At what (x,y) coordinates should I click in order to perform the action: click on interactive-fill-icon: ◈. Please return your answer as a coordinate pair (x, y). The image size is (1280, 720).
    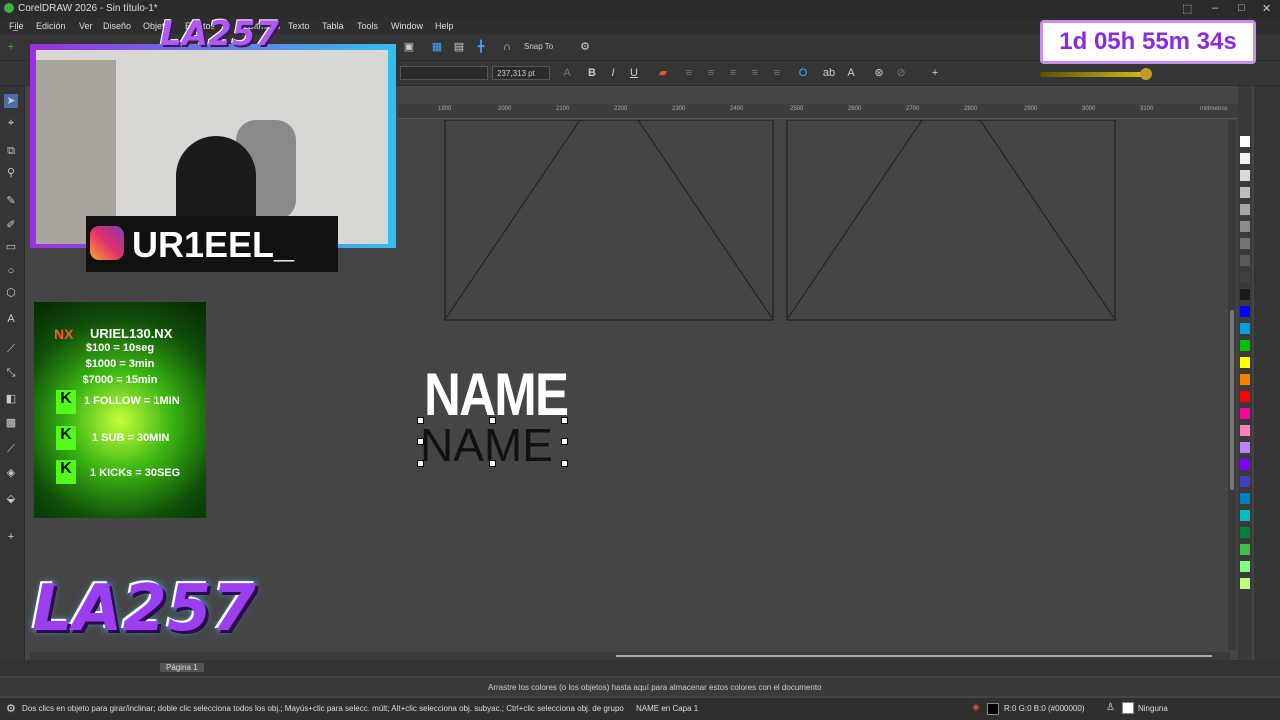
    Looking at the image, I should click on (11, 473).